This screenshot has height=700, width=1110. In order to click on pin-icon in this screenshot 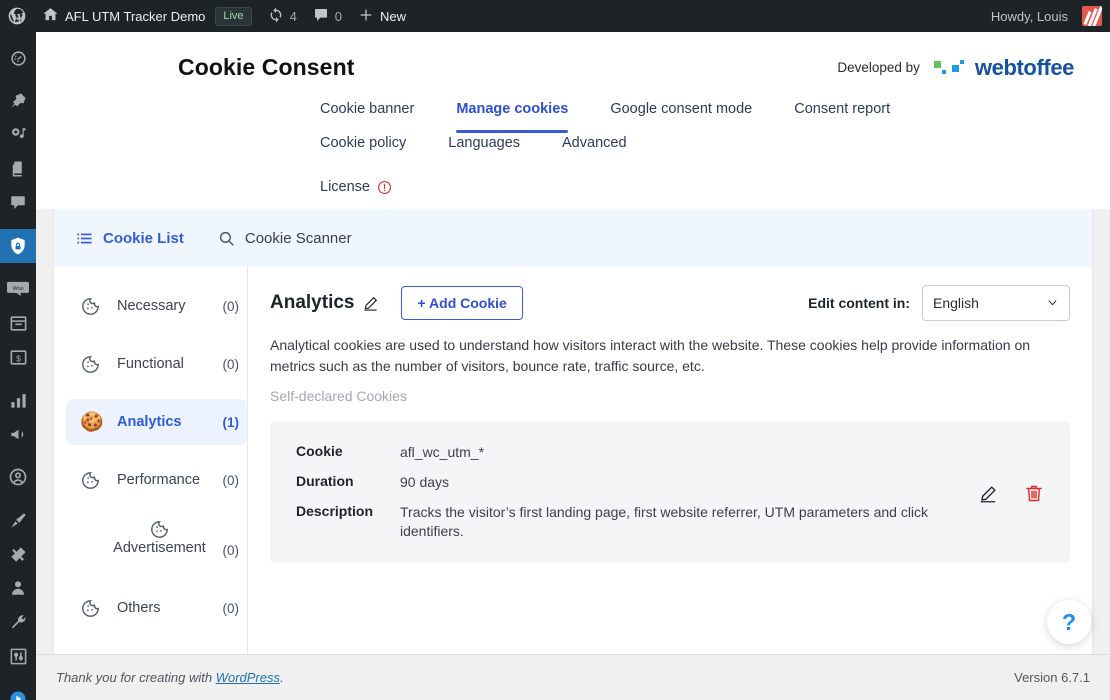, I will do `click(18, 100)`.